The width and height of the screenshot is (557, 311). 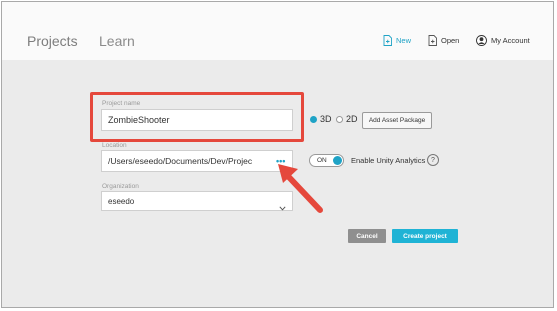 What do you see at coordinates (52, 41) in the screenshot?
I see `tab-projects: Projects` at bounding box center [52, 41].